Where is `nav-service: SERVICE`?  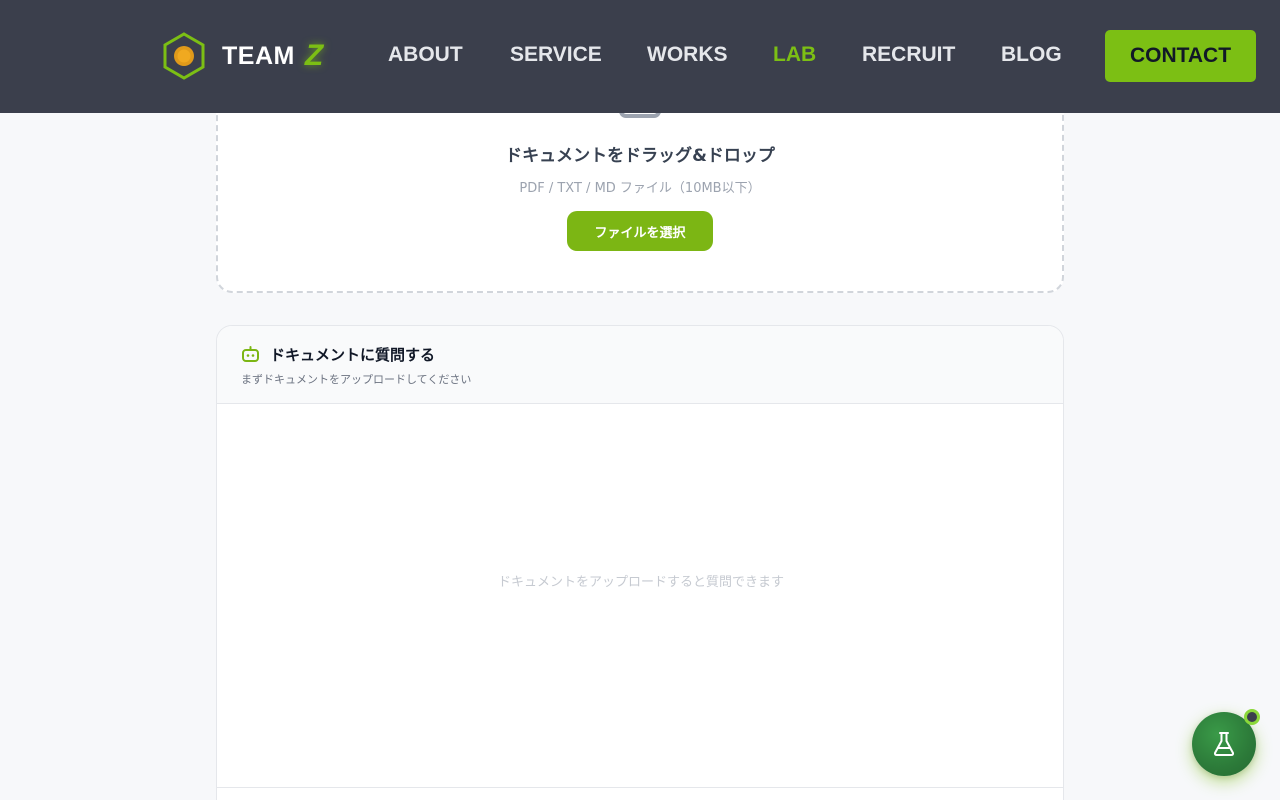 nav-service: SERVICE is located at coordinates (556, 55).